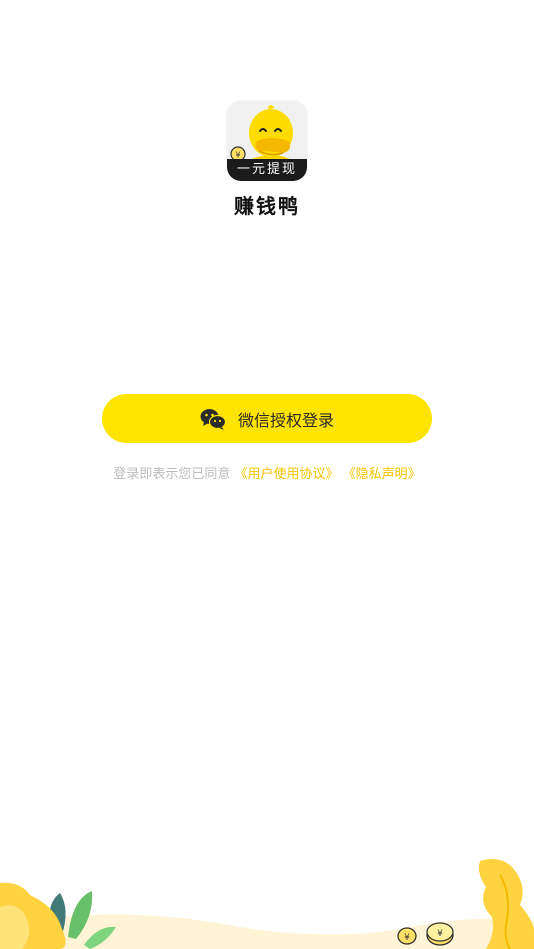 The image size is (534, 949). Describe the element at coordinates (286, 474) in the screenshot. I see `user-agreement-link: 《用户使用协议》` at that location.